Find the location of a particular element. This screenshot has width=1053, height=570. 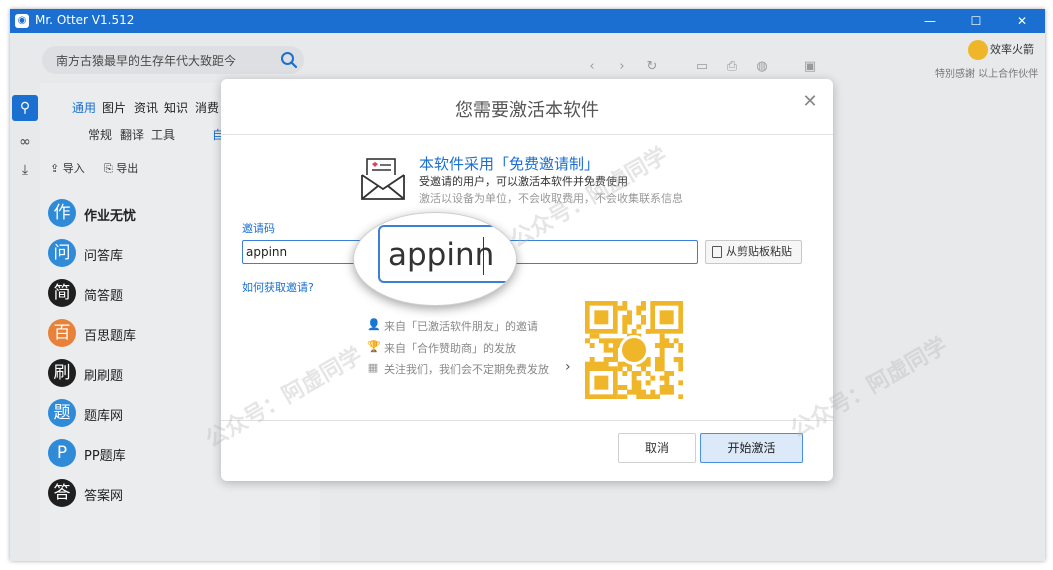

cancel-button: 取消 is located at coordinates (657, 448).